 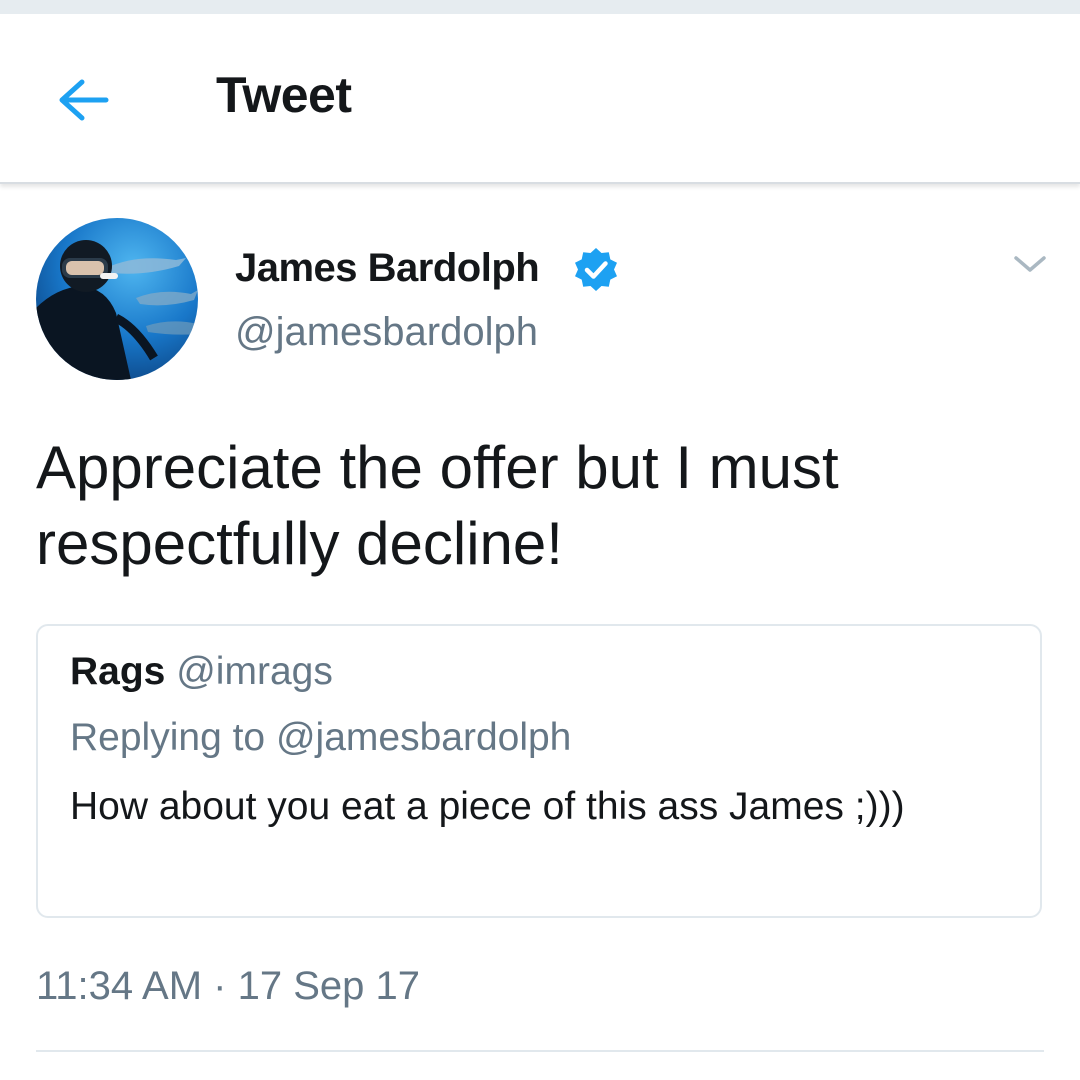 What do you see at coordinates (254, 671) in the screenshot?
I see `quoted-author-handle: @imrags` at bounding box center [254, 671].